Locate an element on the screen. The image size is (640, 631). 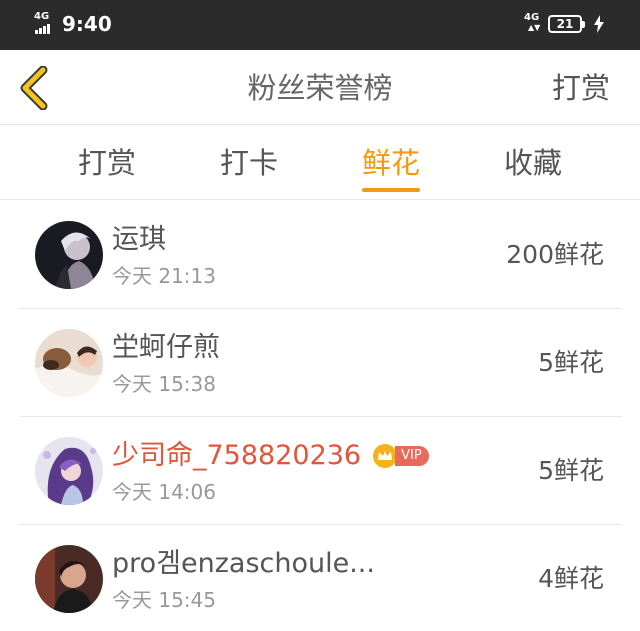
fan-name: 坣蚵仔煎 is located at coordinates (166, 347).